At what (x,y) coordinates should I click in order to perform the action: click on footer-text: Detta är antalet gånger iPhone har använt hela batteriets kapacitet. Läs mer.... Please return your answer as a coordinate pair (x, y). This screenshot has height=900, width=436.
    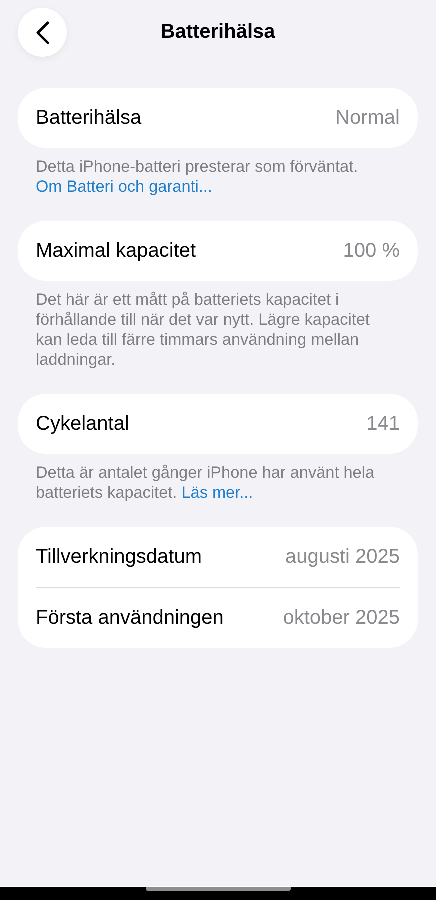
    Looking at the image, I should click on (206, 483).